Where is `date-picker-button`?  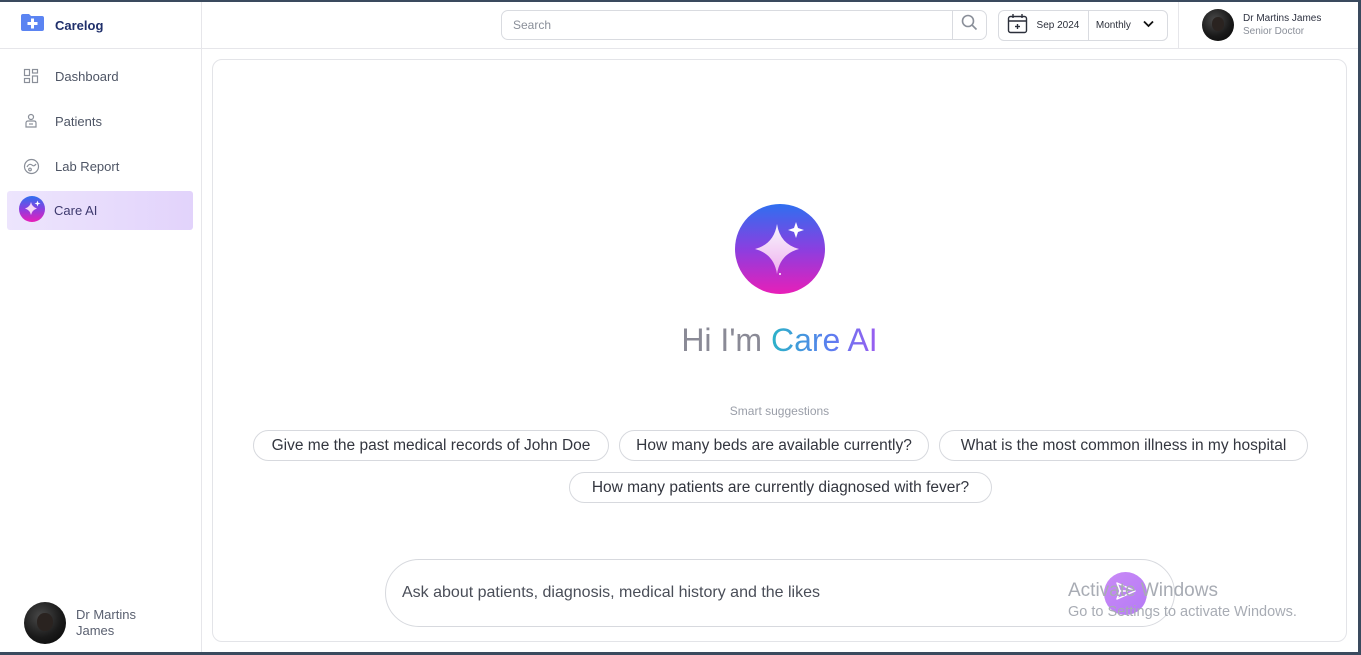
date-picker-button is located at coordinates (1018, 26).